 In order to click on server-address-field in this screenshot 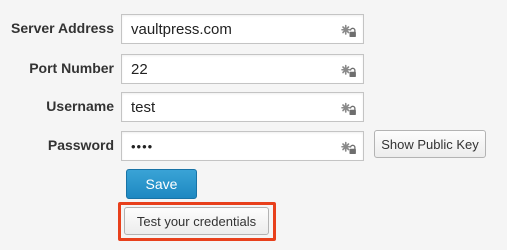, I will do `click(242, 29)`.